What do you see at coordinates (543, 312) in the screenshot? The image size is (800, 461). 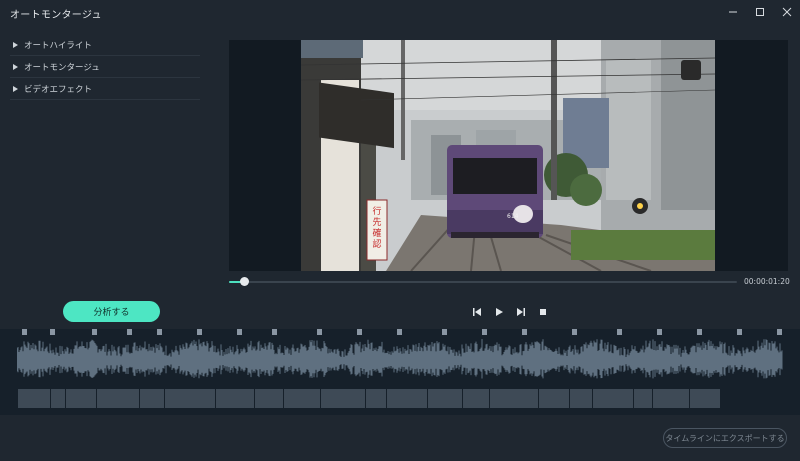 I see `stop-icon` at bounding box center [543, 312].